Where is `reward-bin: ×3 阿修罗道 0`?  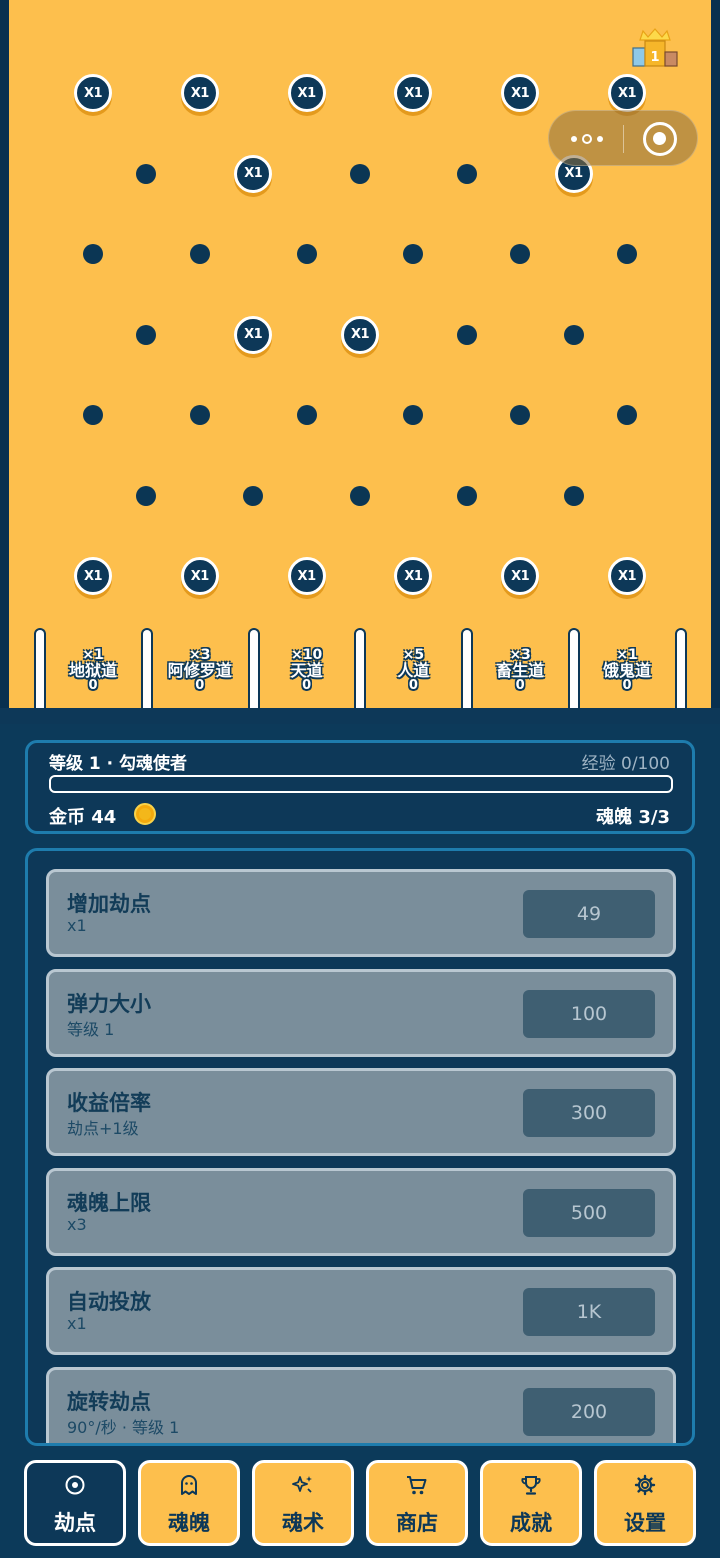 reward-bin: ×3 阿修罗道 0 is located at coordinates (200, 670).